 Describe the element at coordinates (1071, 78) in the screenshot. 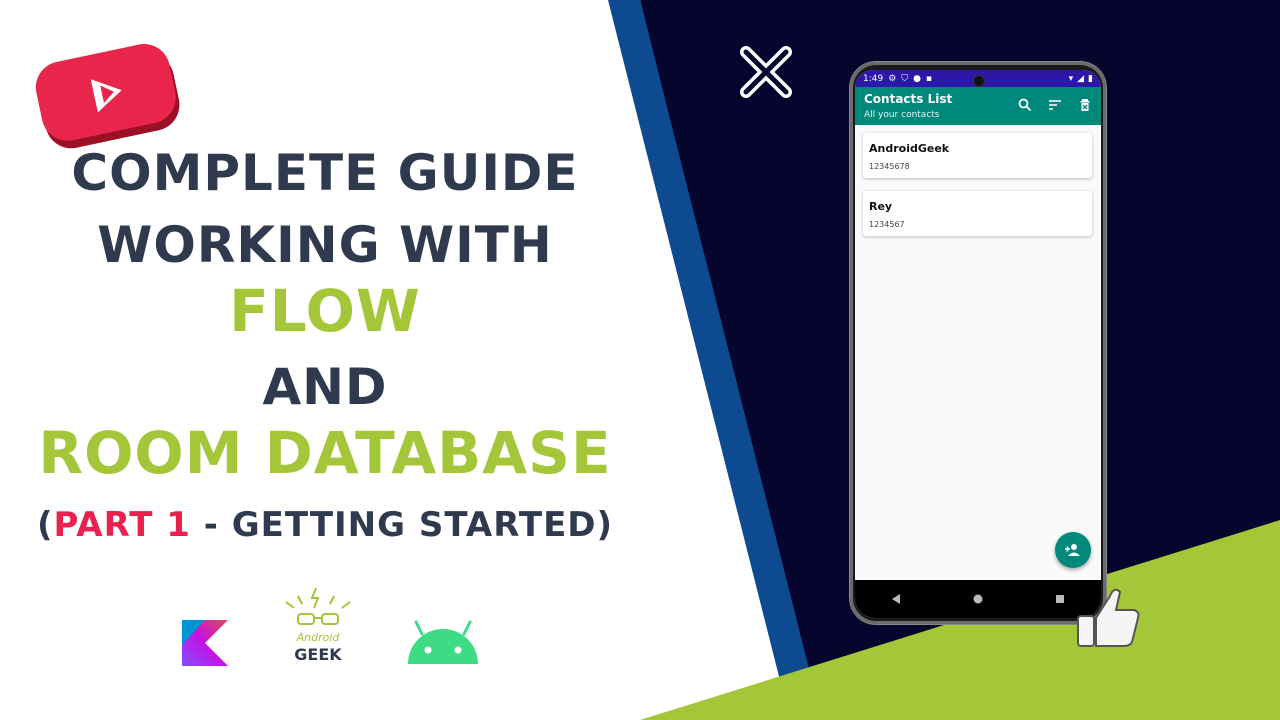

I see `wifi-icon: ▾` at that location.